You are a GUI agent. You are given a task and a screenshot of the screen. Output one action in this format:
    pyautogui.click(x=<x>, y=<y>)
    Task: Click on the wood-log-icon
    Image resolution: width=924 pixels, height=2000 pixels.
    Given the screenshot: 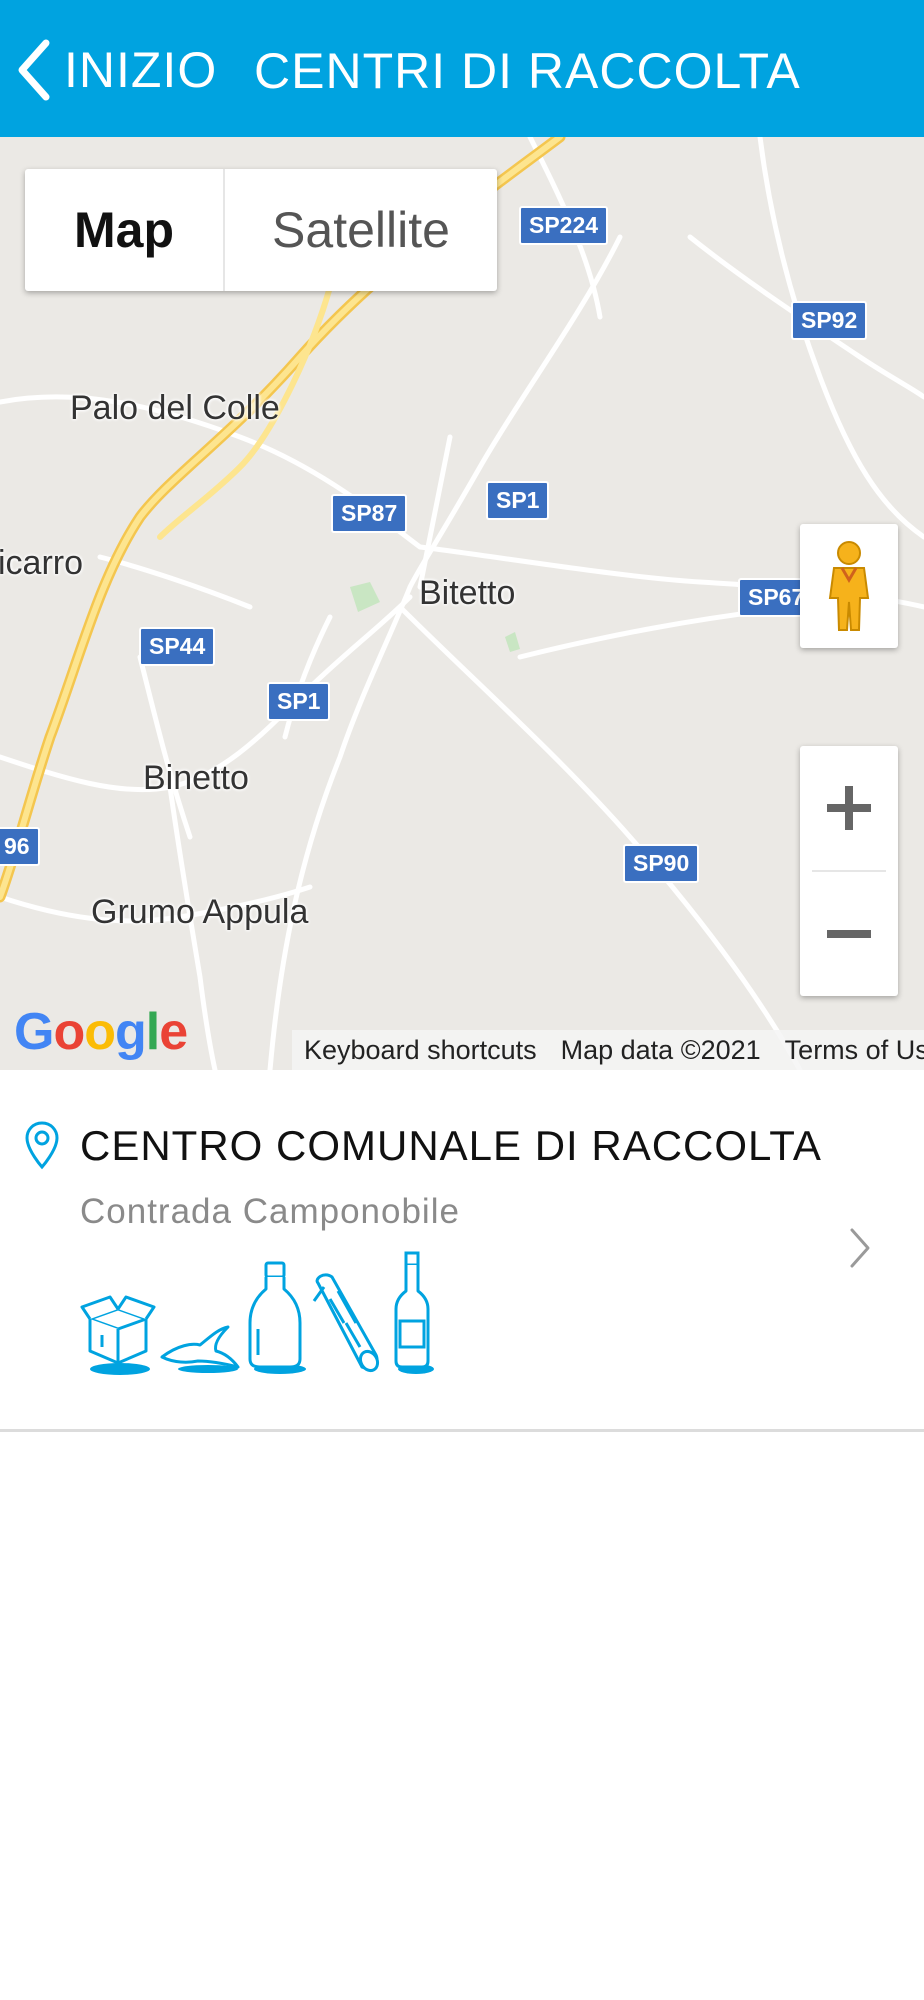 What is the action you would take?
    pyautogui.click(x=348, y=1325)
    